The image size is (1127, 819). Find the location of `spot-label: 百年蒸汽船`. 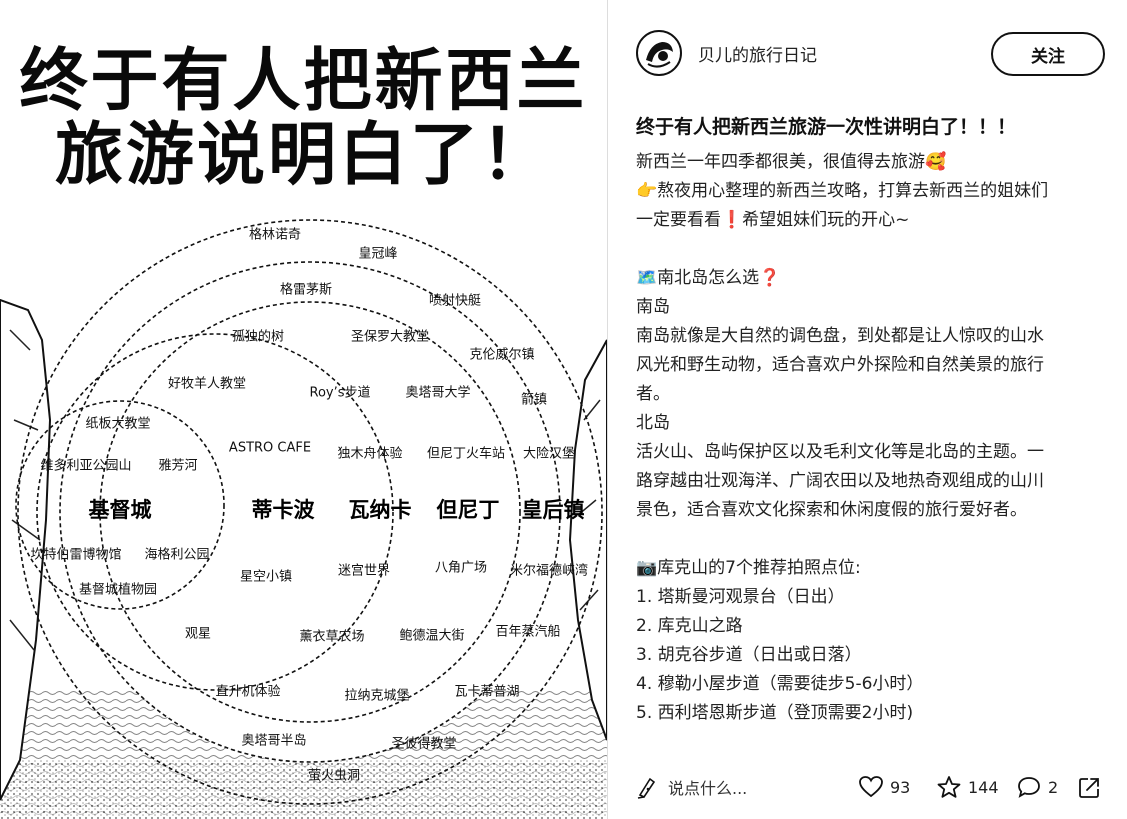

spot-label: 百年蒸汽船 is located at coordinates (528, 632).